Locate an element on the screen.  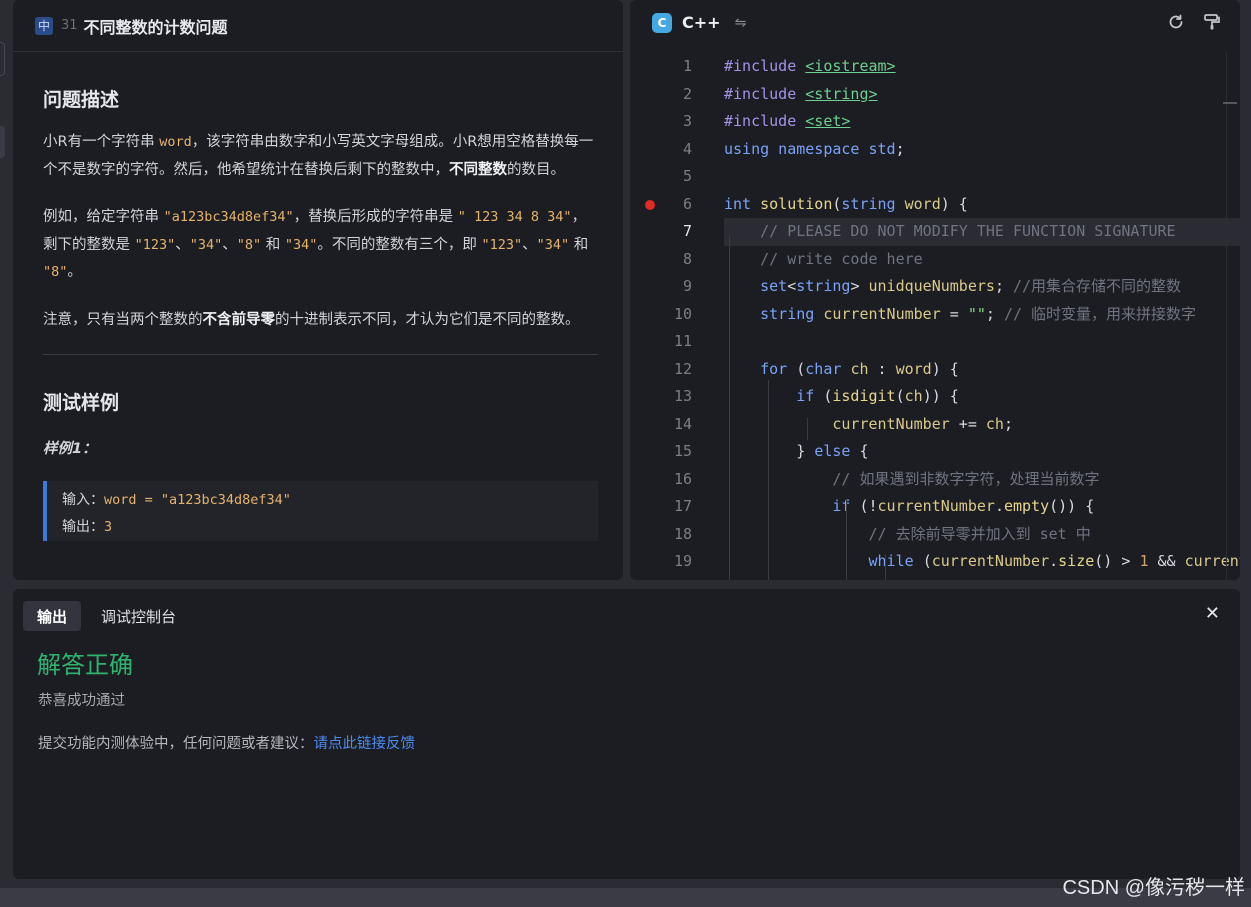
scroll-position-marker is located at coordinates (1230, 103).